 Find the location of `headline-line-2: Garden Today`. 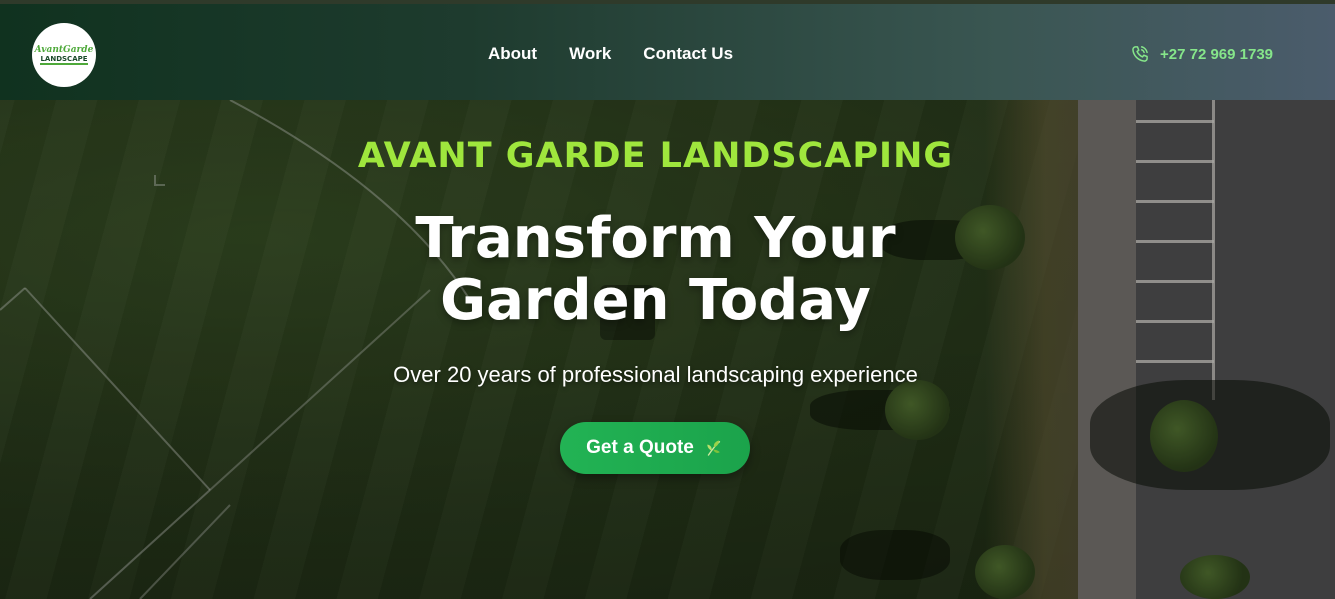

headline-line-2: Garden Today is located at coordinates (655, 300).